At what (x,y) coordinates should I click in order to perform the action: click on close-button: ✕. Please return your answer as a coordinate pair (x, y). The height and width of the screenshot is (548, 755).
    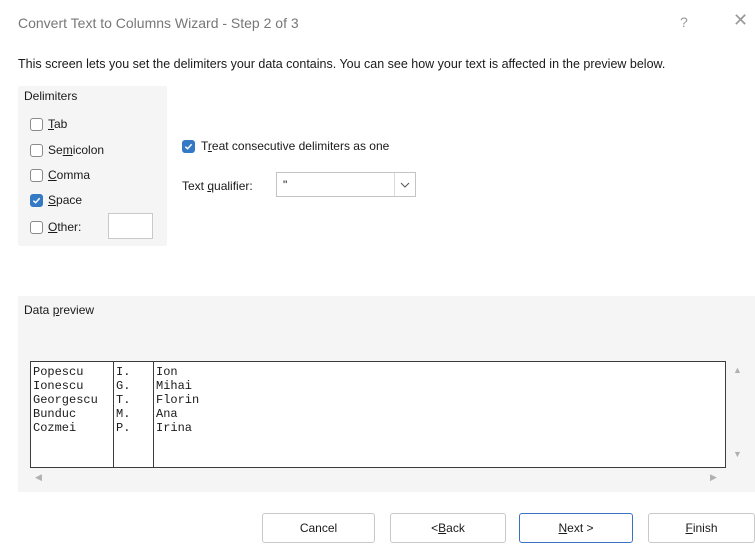
    Looking at the image, I should click on (740, 20).